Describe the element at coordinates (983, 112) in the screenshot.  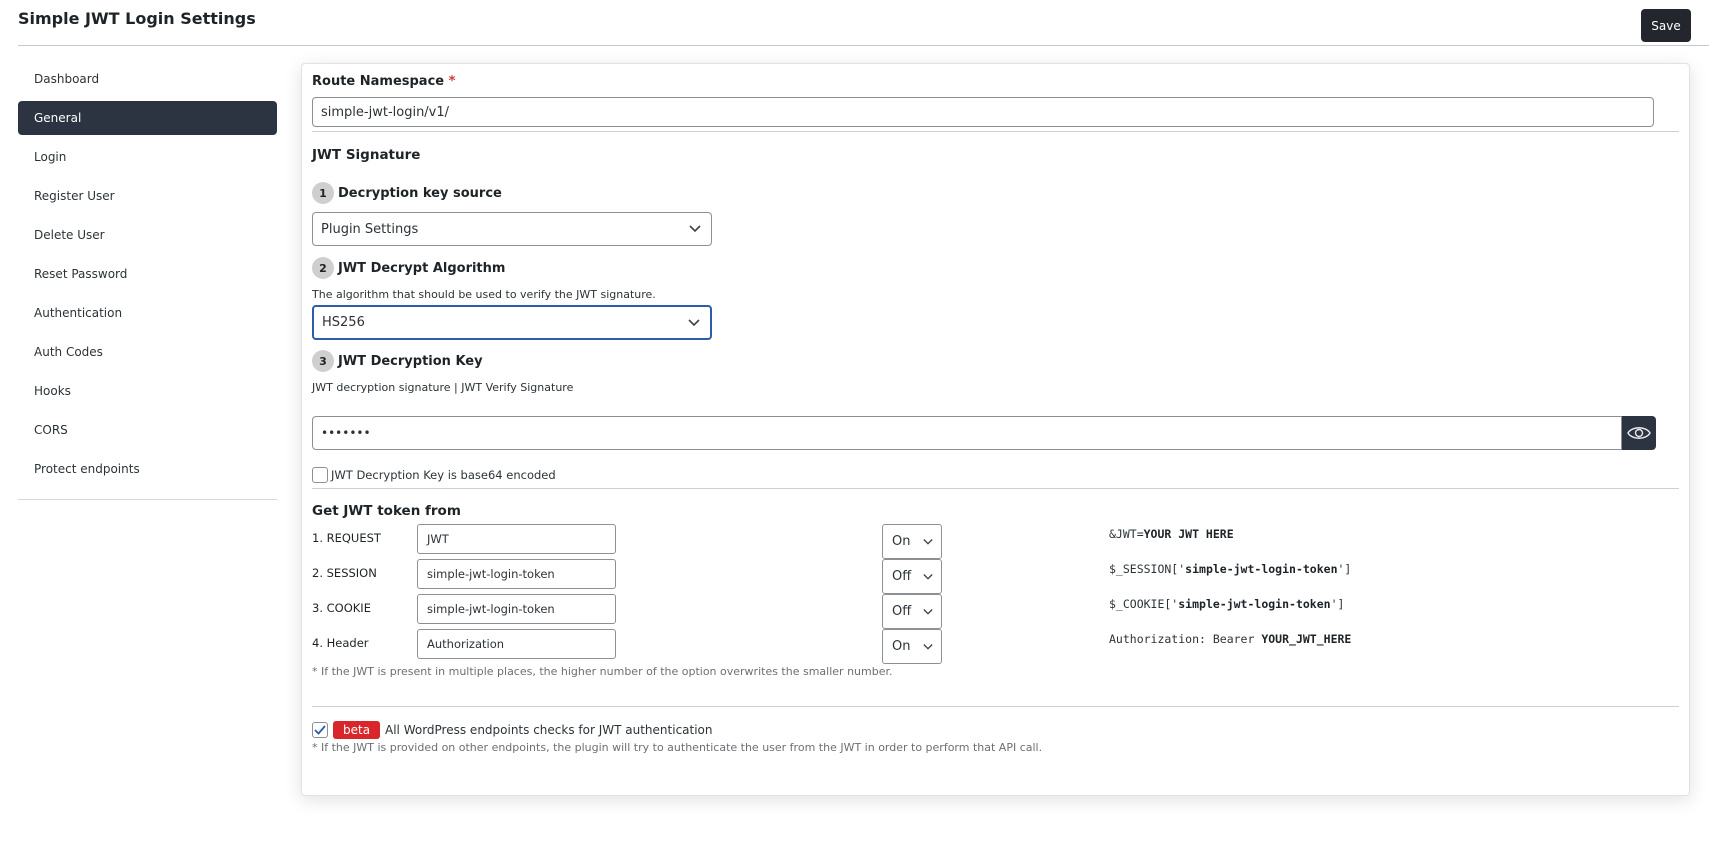
I see `route-namespace-input` at that location.